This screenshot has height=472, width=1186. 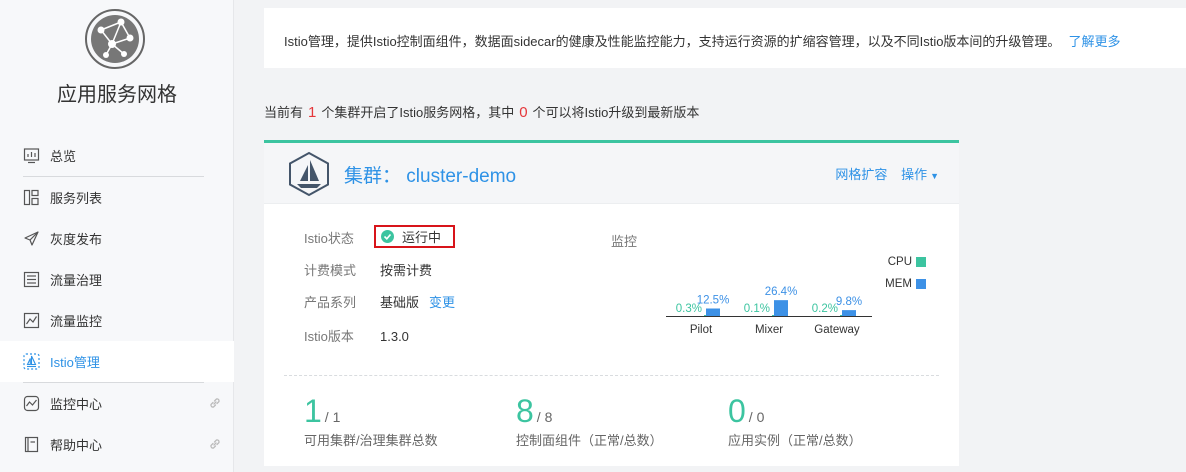 What do you see at coordinates (795, 421) in the screenshot?
I see `stat-app-instances: 0/ 0 应用实例（正常/总数）` at bounding box center [795, 421].